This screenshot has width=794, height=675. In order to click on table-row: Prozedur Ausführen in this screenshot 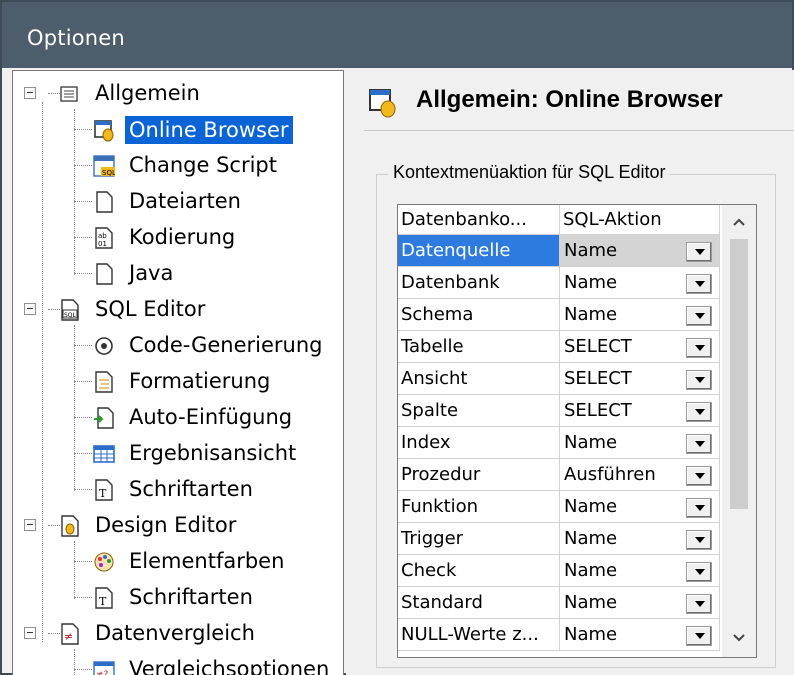, I will do `click(559, 475)`.